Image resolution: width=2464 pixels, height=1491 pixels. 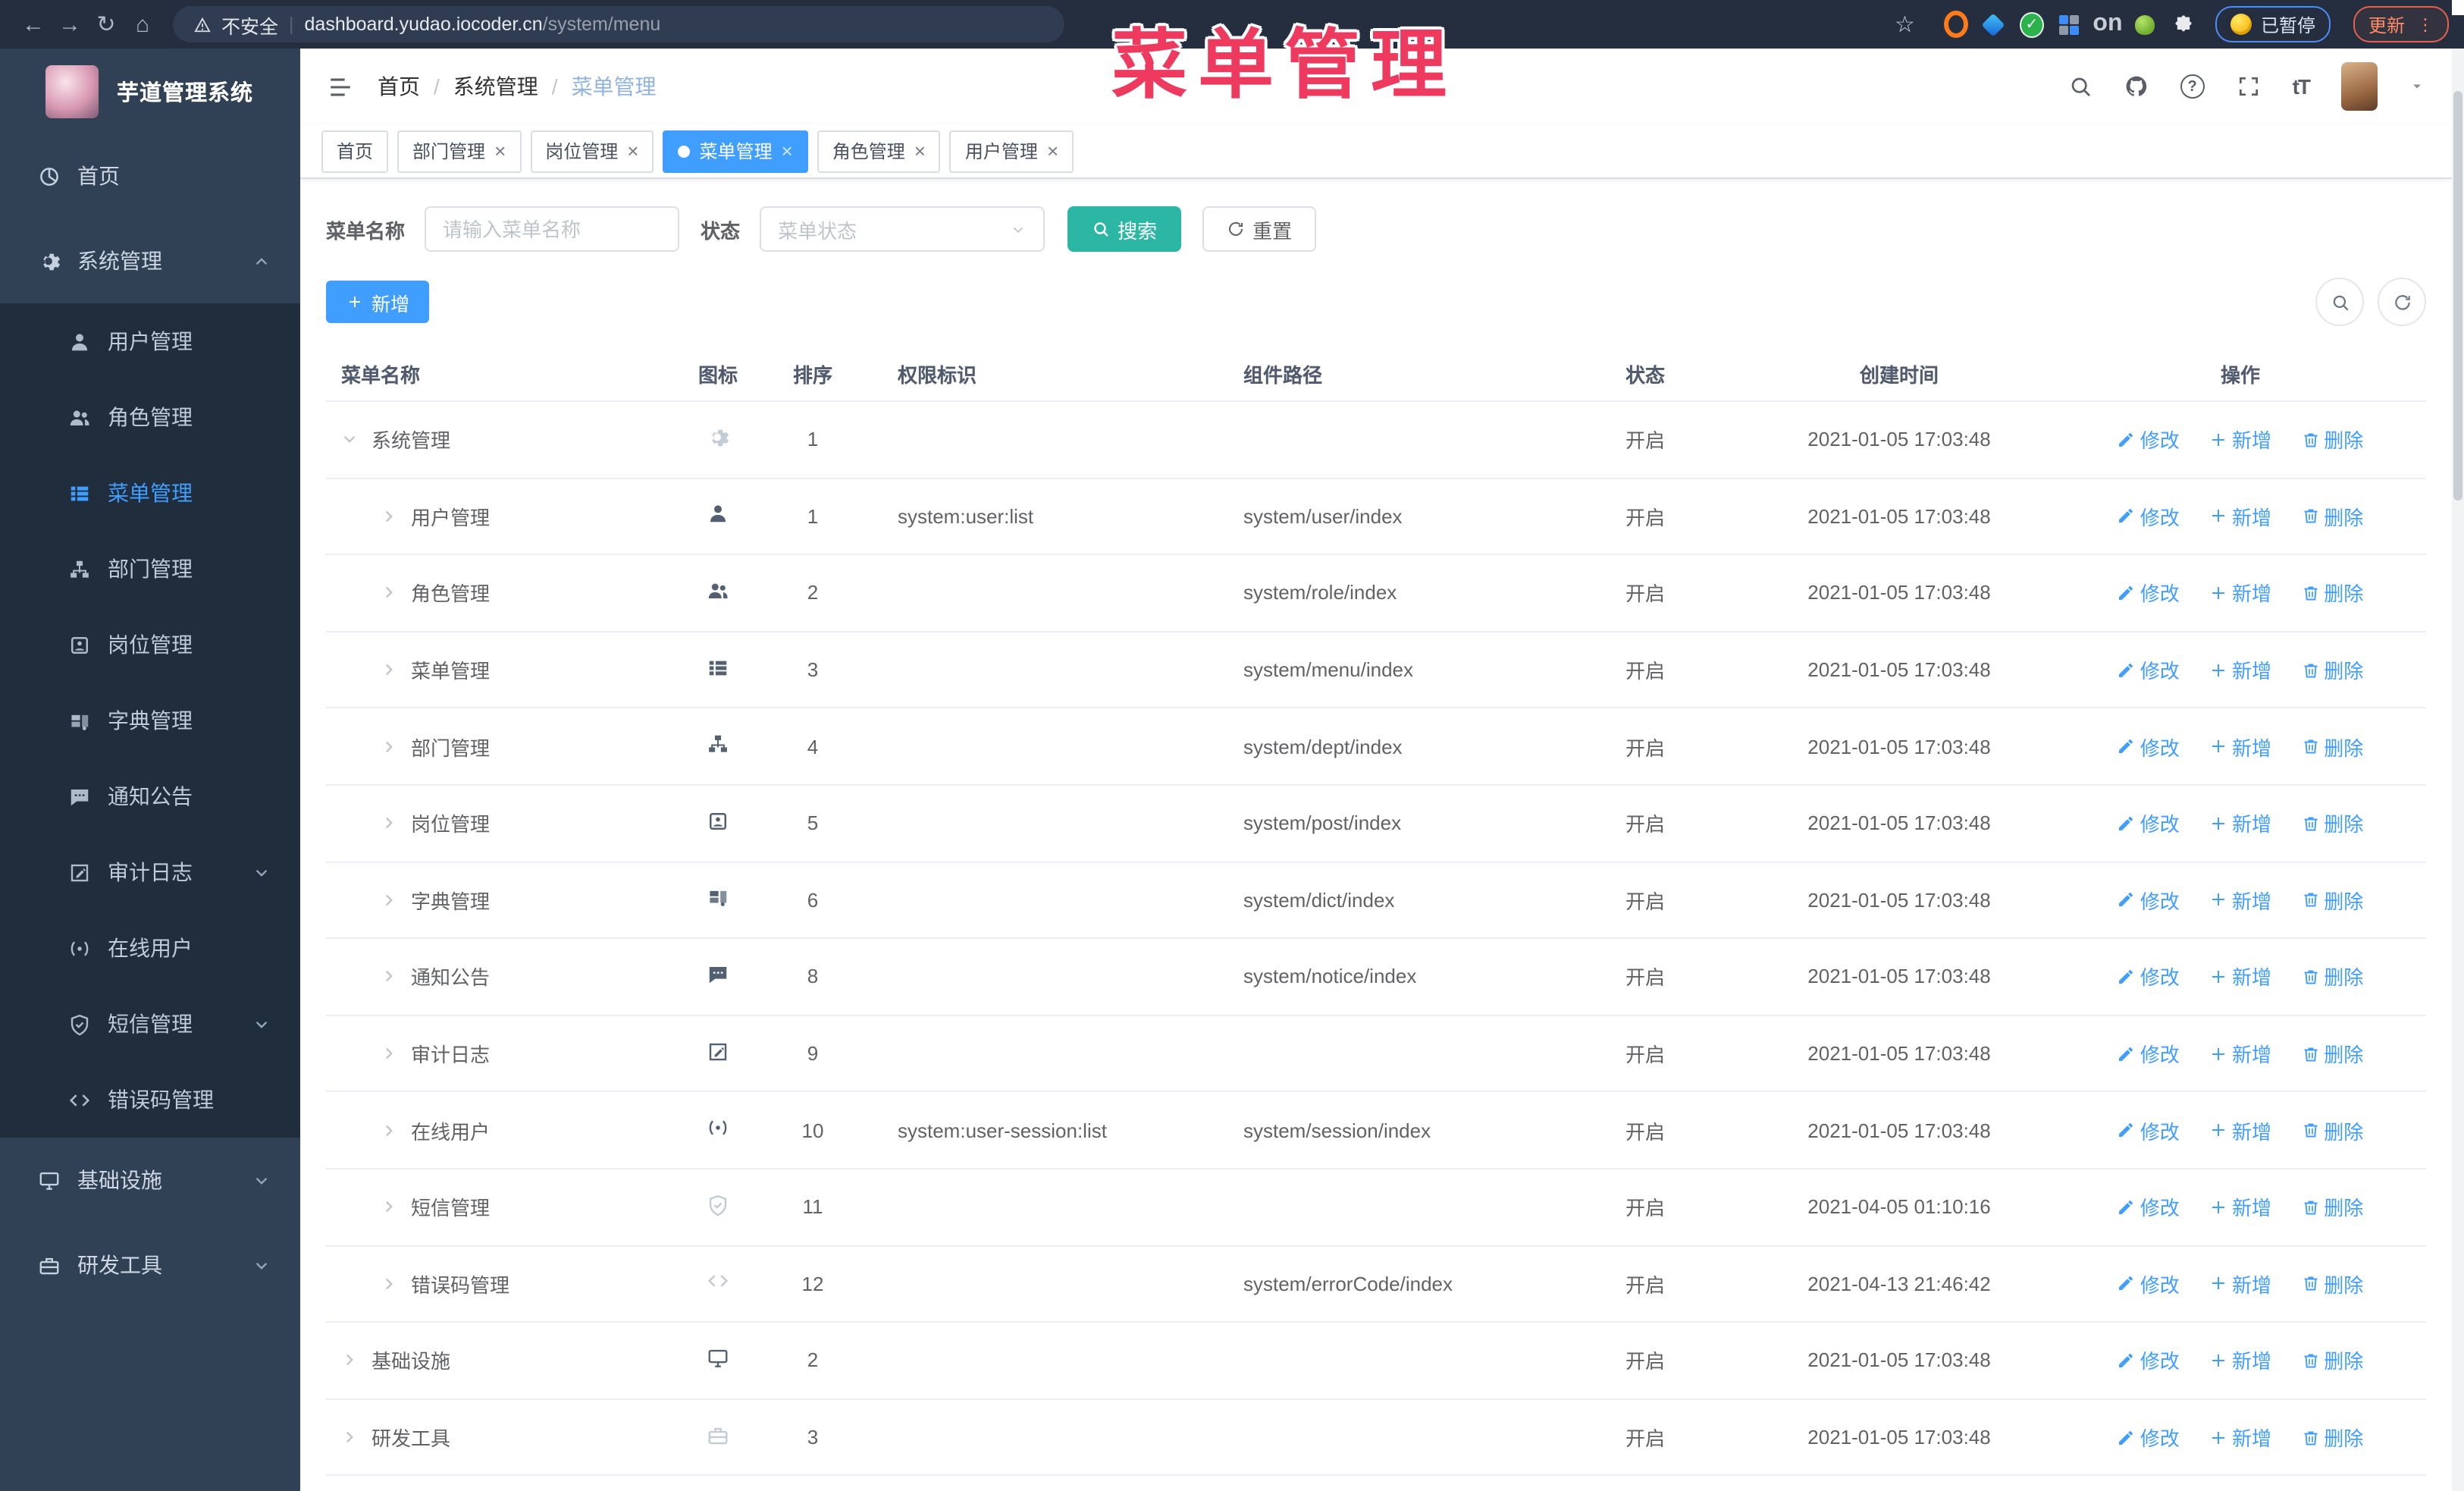 What do you see at coordinates (150, 1180) in the screenshot?
I see `sidebar-item-monitor: 基础设施` at bounding box center [150, 1180].